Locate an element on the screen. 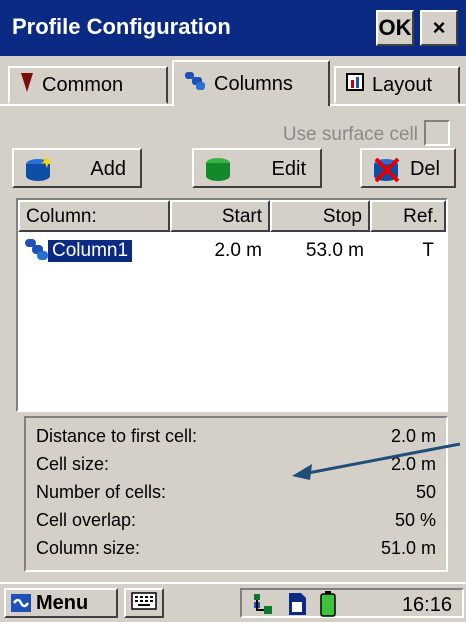 This screenshot has height=622, width=466. edit-button: Edit is located at coordinates (257, 168).